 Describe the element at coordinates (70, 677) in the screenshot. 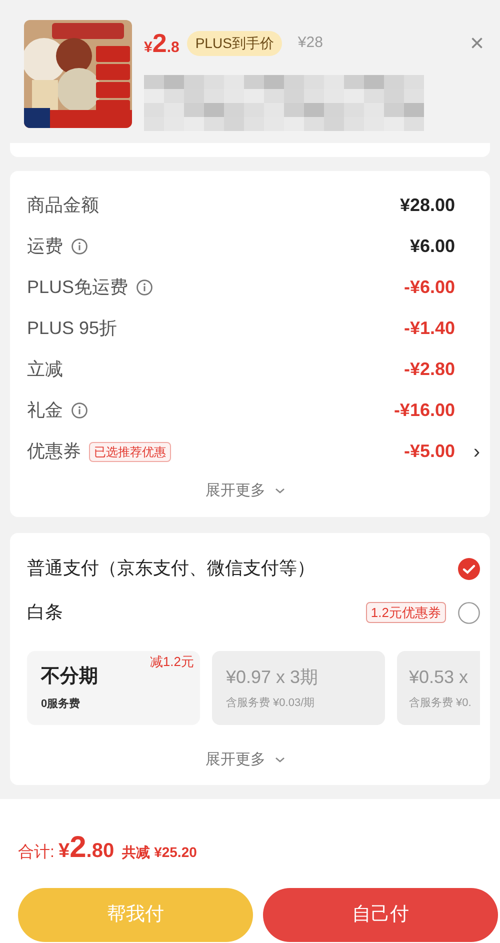

I see `plan-title: 不分期` at that location.